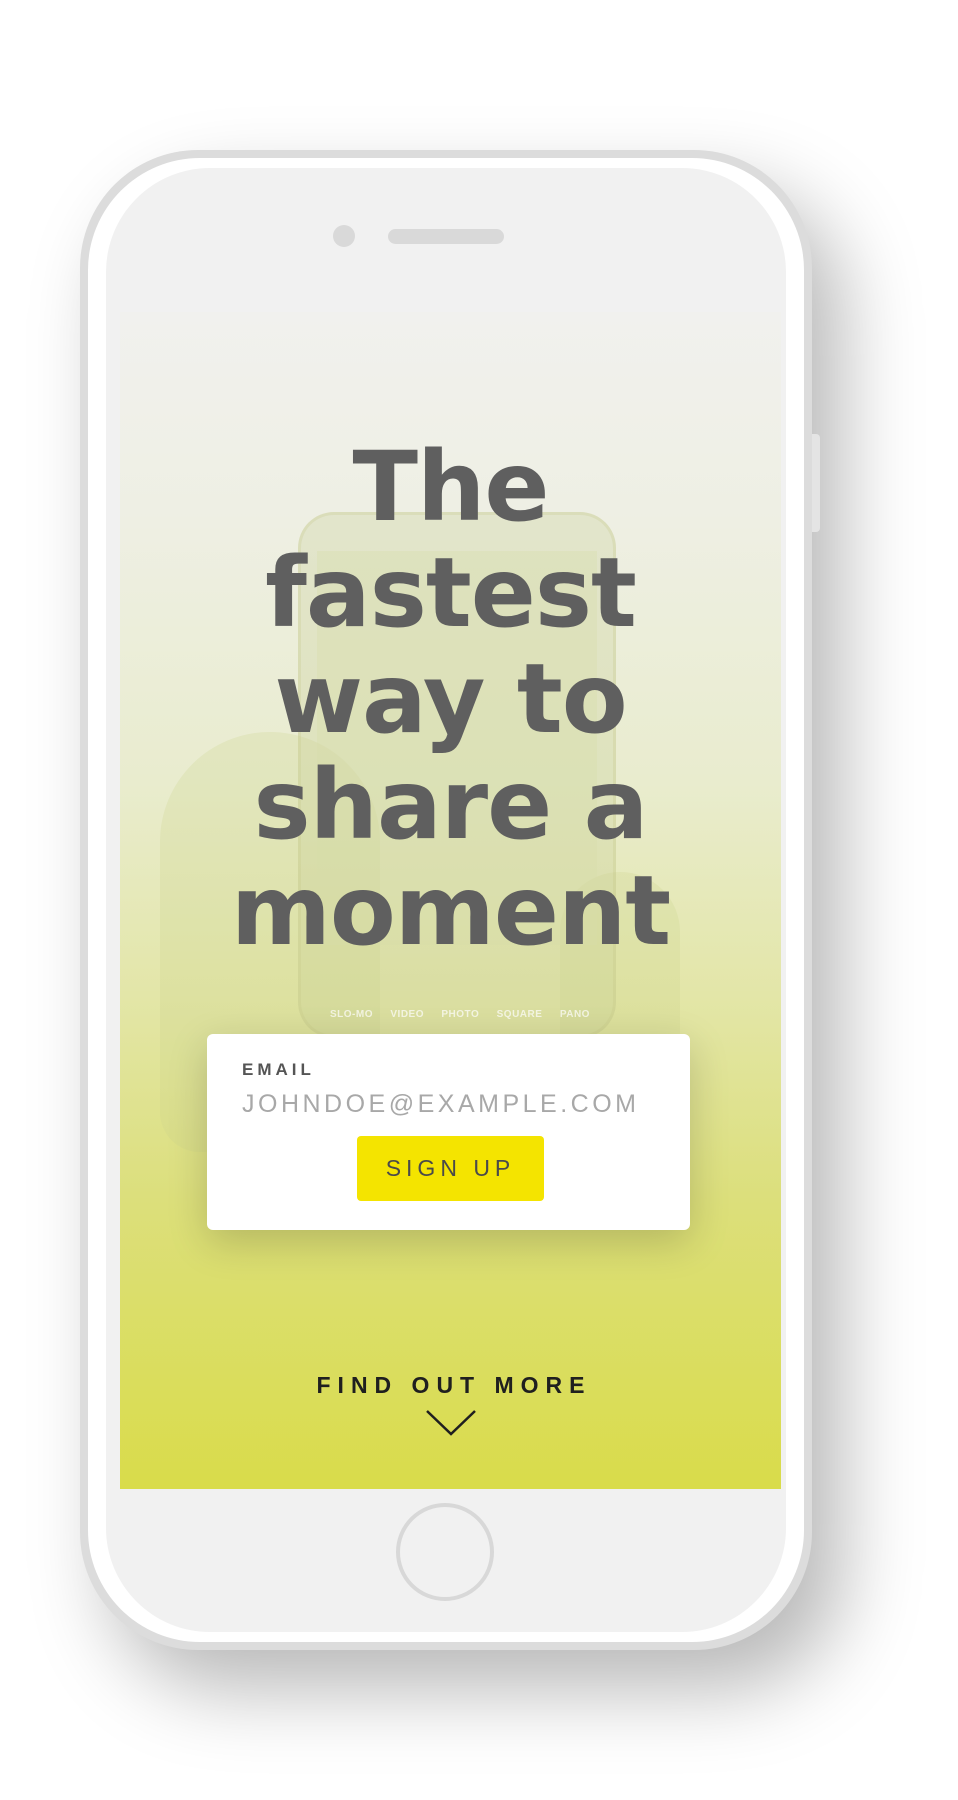 This screenshot has height=1800, width=958. What do you see at coordinates (448, 1132) in the screenshot?
I see `signup-card: EMAIL SIGN UP` at bounding box center [448, 1132].